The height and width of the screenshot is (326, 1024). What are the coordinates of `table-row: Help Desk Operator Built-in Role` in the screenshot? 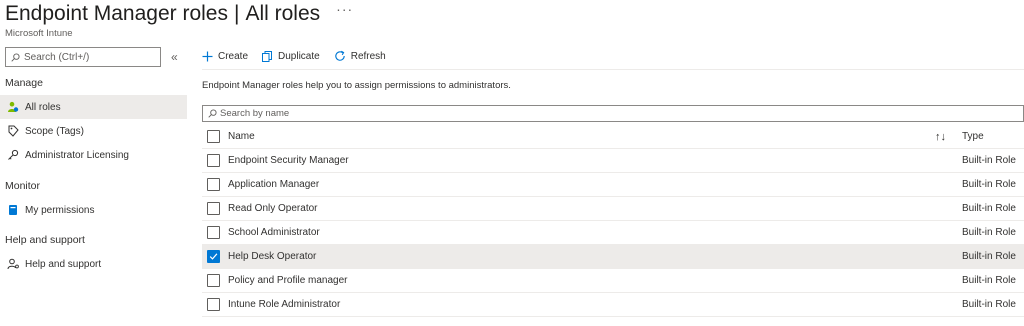 It's located at (613, 257).